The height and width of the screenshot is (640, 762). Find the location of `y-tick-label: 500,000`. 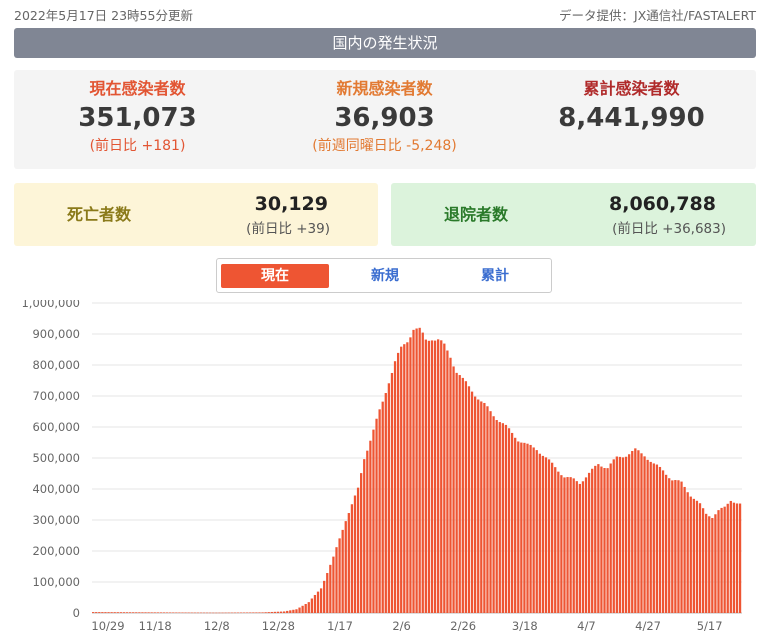

y-tick-label: 500,000 is located at coordinates (56, 458).